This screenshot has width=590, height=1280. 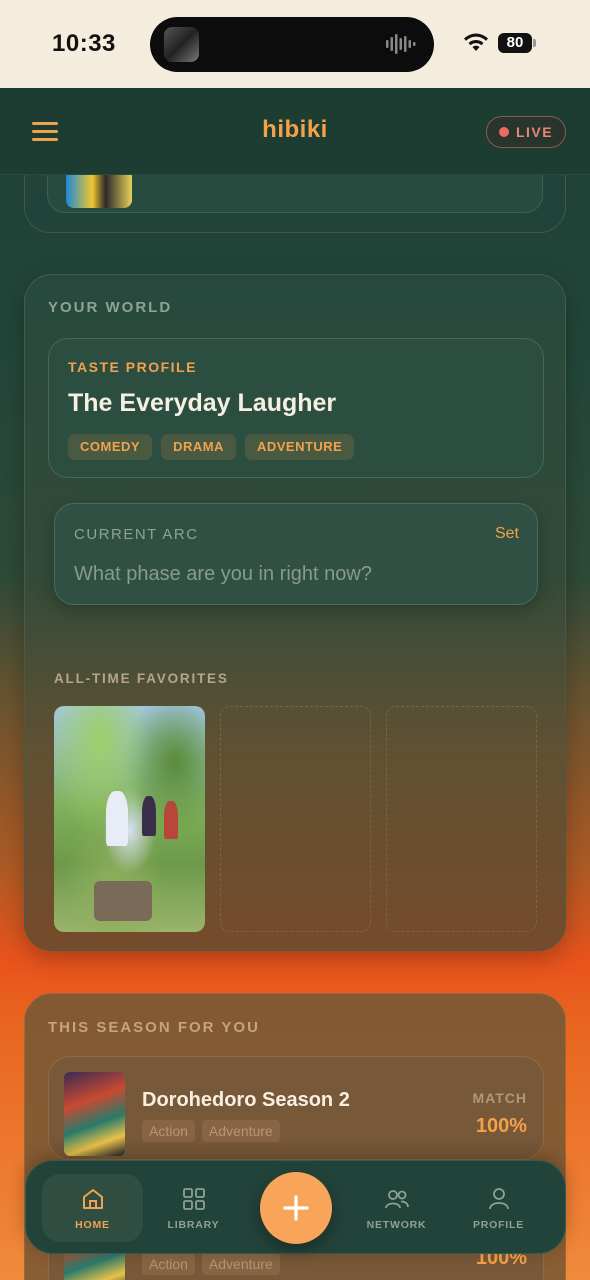 I want to click on live-label: LIVE, so click(x=534, y=132).